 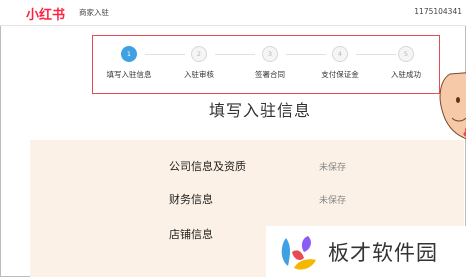 What do you see at coordinates (340, 74) in the screenshot?
I see `step-label: 支付保证金` at bounding box center [340, 74].